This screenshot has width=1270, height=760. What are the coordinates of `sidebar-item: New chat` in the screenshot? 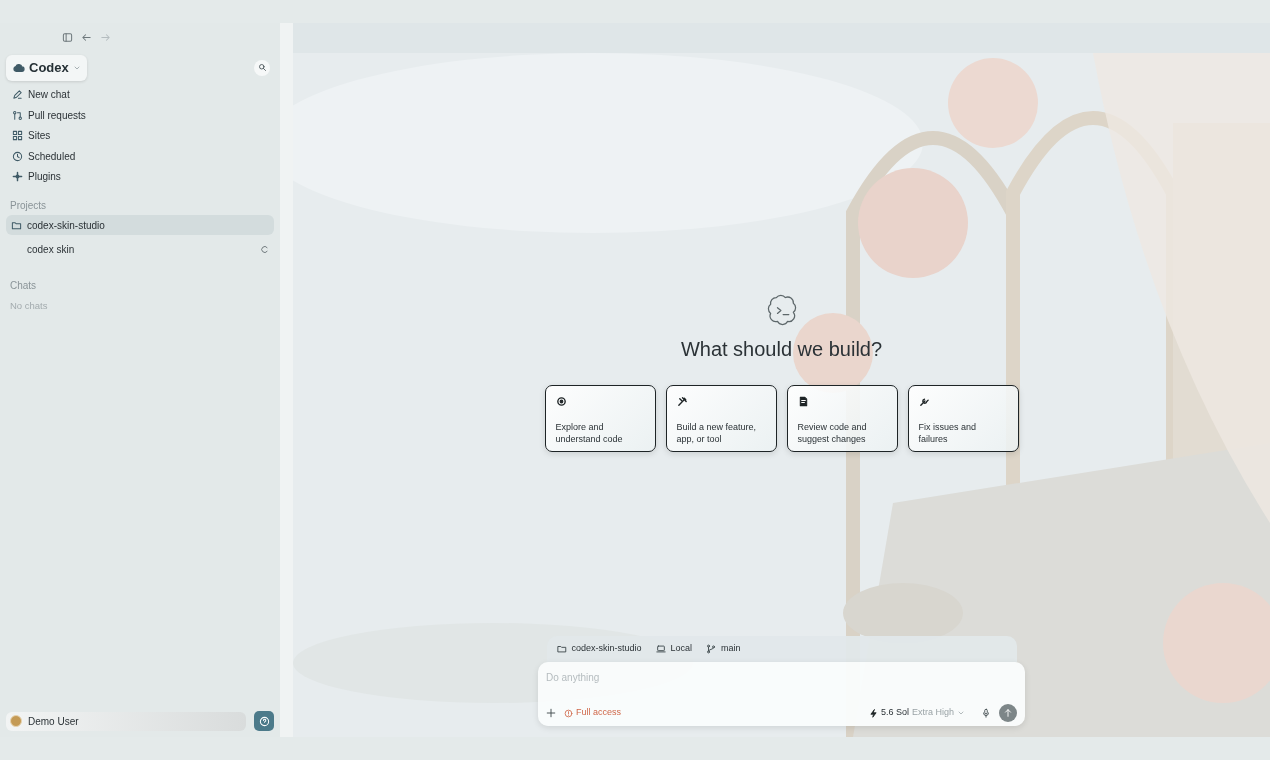 It's located at (140, 94).